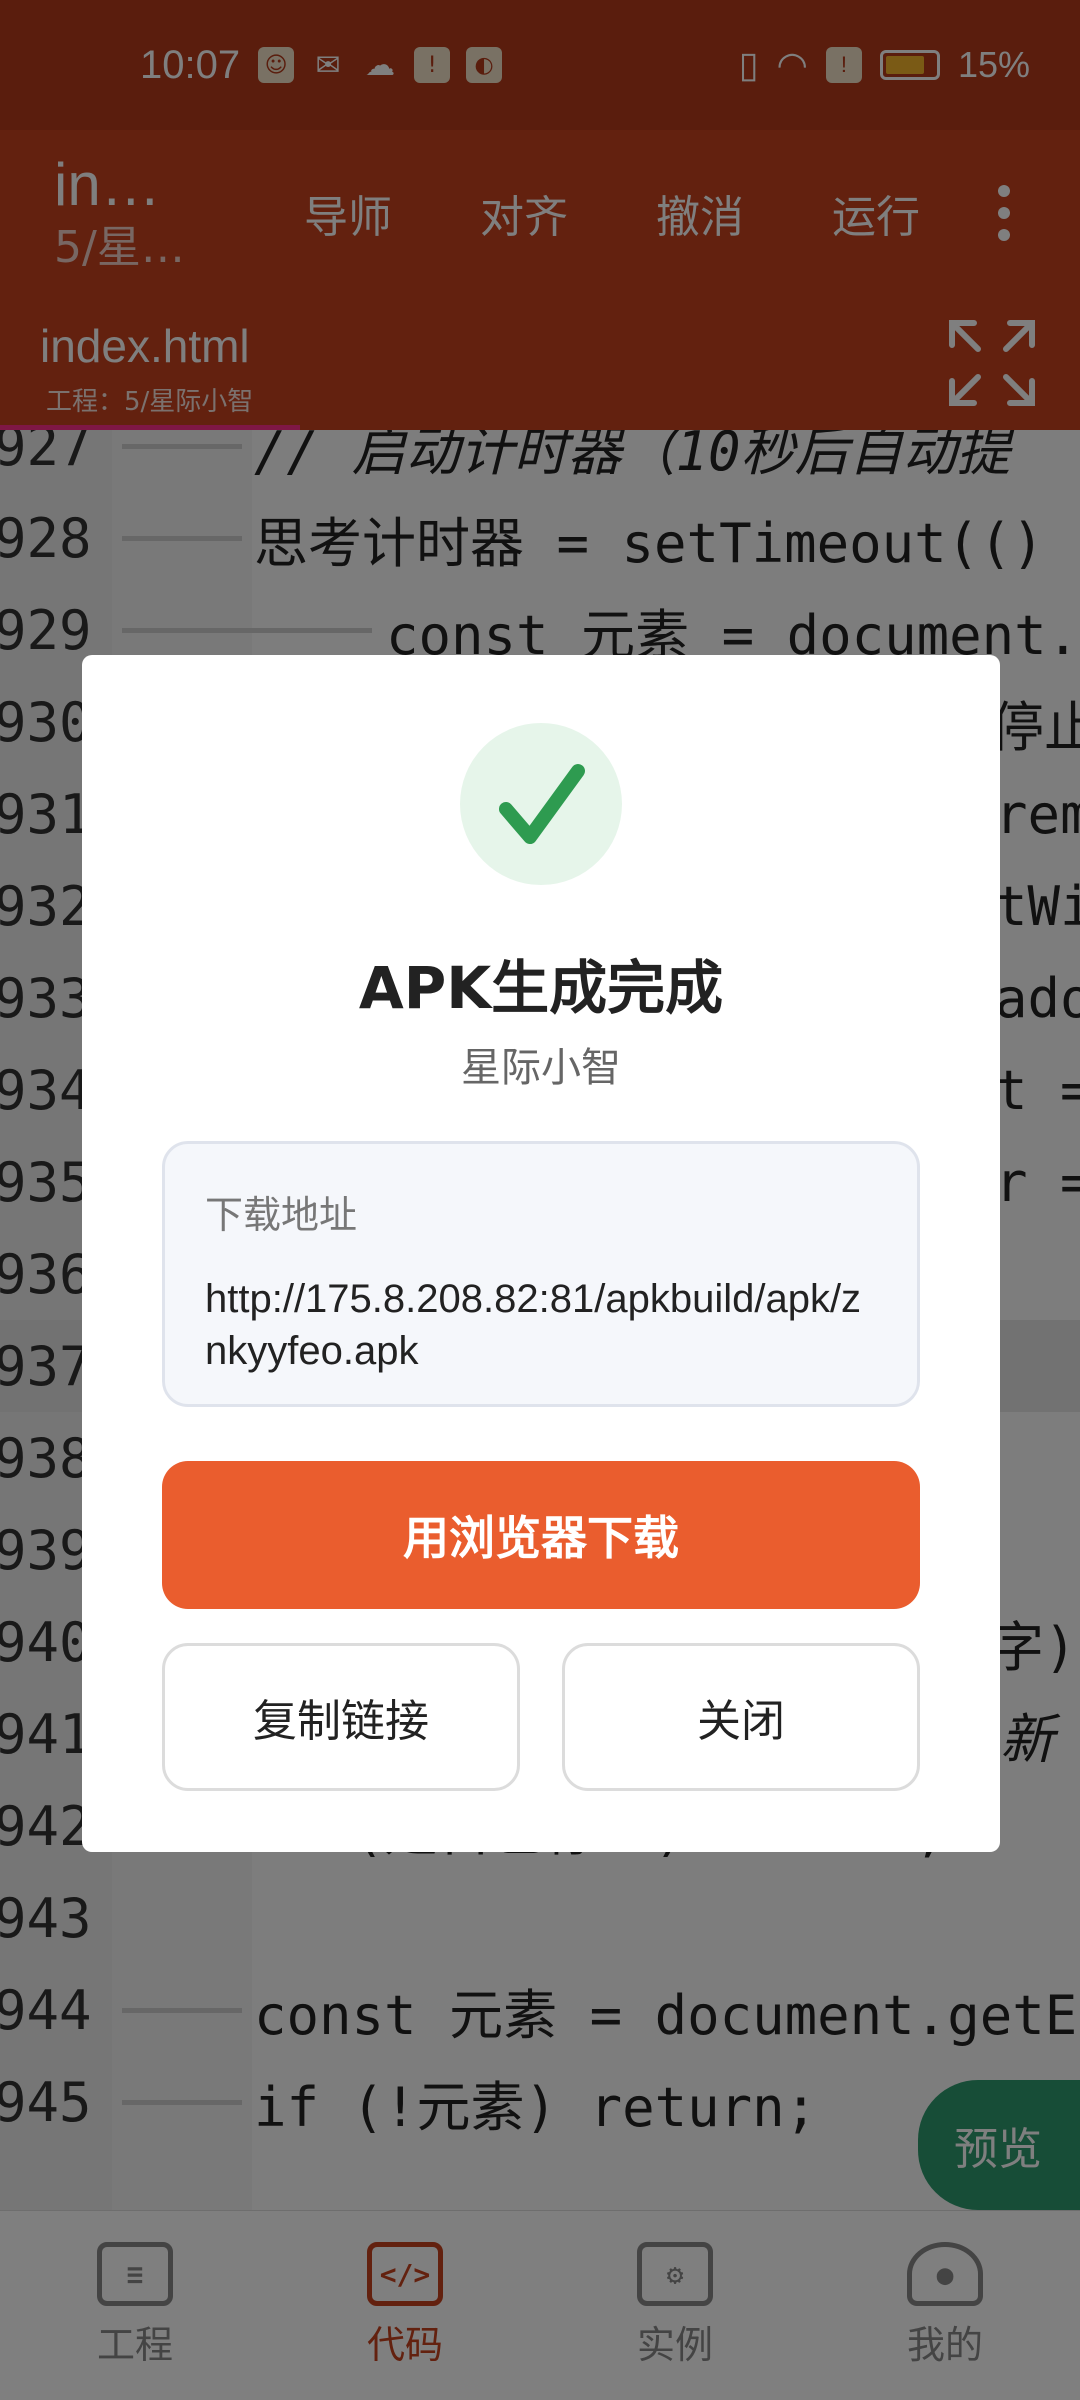 Image resolution: width=1080 pixels, height=2400 pixels. What do you see at coordinates (541, 1068) in the screenshot?
I see `dialog-subtitle: 星际小智` at bounding box center [541, 1068].